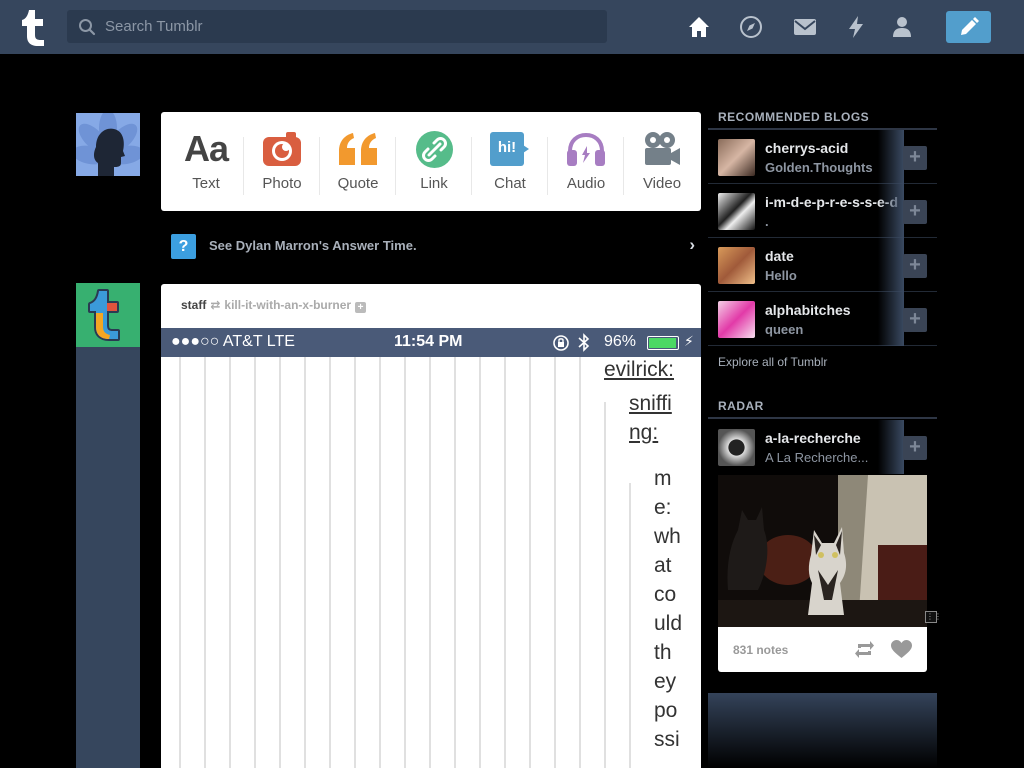 Image resolution: width=1024 pixels, height=768 pixels. What do you see at coordinates (794, 117) in the screenshot?
I see `recommended-blogs-title: RECOMMENDED BLOGS` at bounding box center [794, 117].